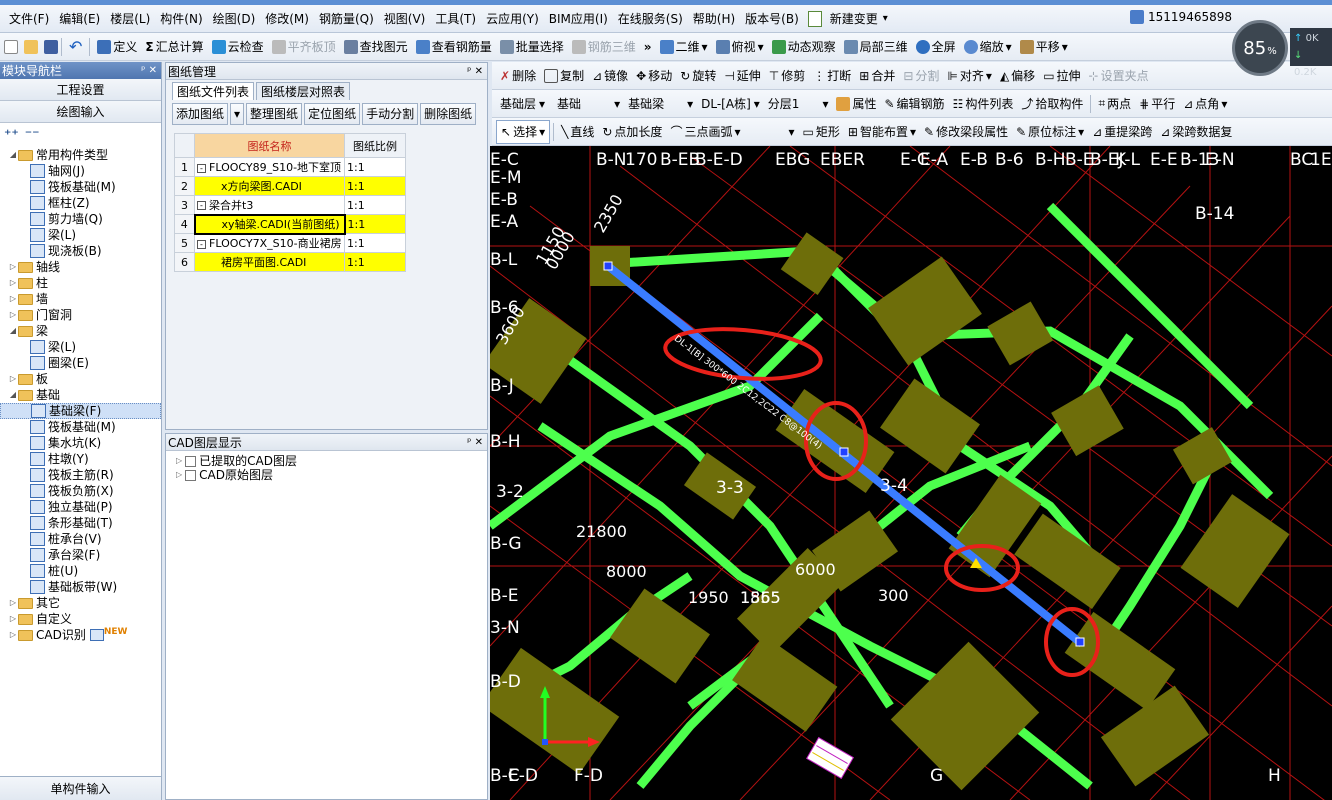 This screenshot has width=1332, height=800. What do you see at coordinates (80, 411) in the screenshot?
I see `tree-item: 基础梁(F)` at bounding box center [80, 411].